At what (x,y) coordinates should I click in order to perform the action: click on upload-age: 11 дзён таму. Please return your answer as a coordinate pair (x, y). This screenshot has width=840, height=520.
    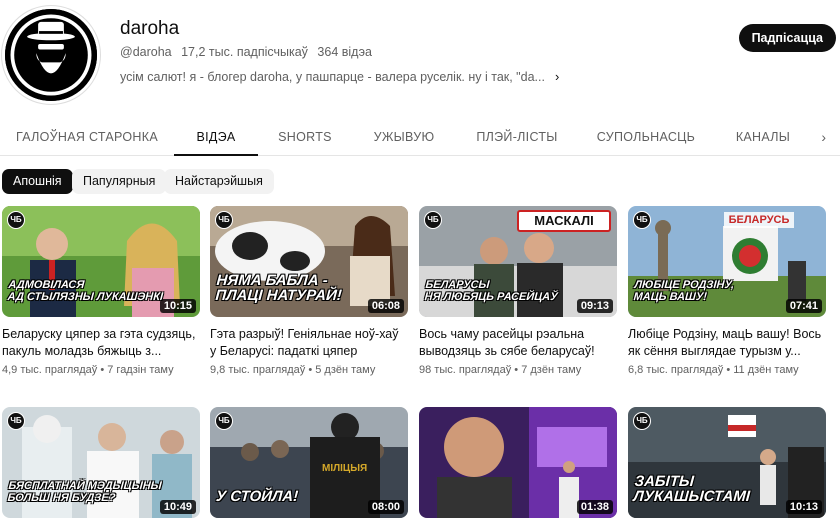
    Looking at the image, I should click on (766, 370).